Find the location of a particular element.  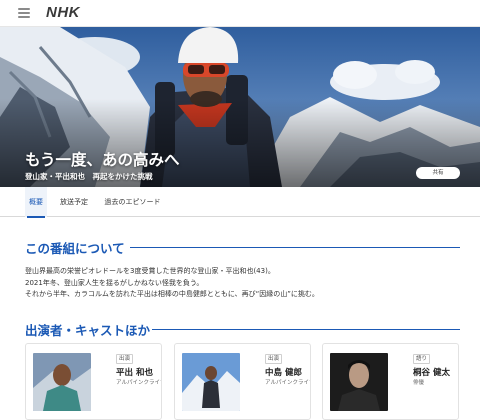

description-line: 2021年冬、登山家人生を揺るがしかねない怪我を負う。 is located at coordinates (114, 282).